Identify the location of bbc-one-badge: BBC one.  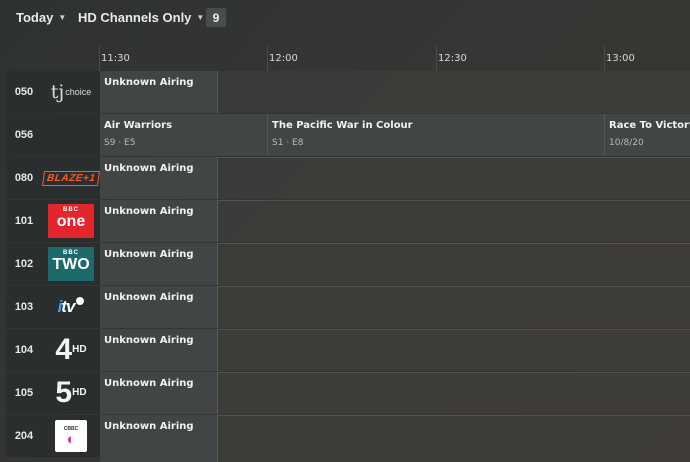
(71, 221).